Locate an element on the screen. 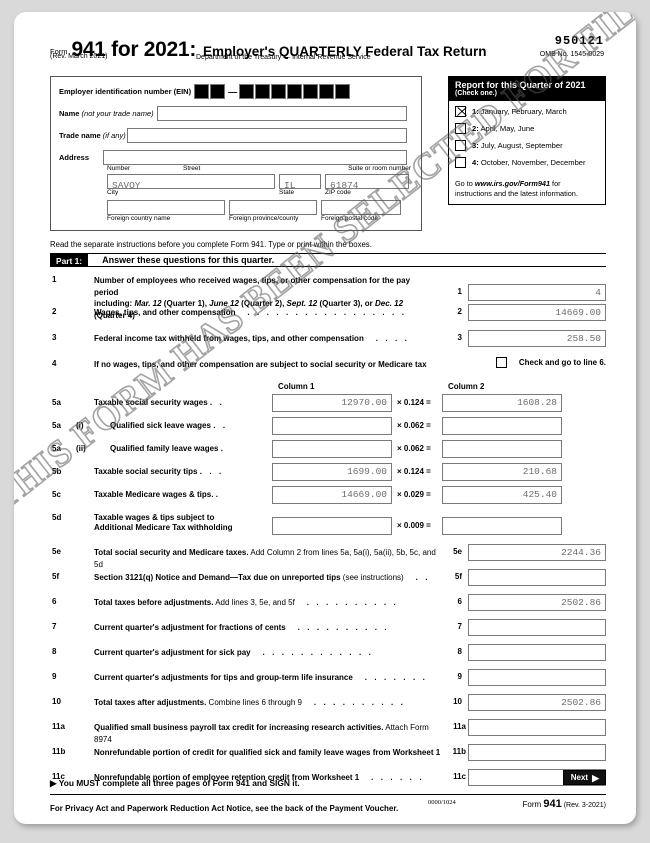 Image resolution: width=650 pixels, height=843 pixels. line-4-checkbox-group: Check and go to line 6. is located at coordinates (550, 362).